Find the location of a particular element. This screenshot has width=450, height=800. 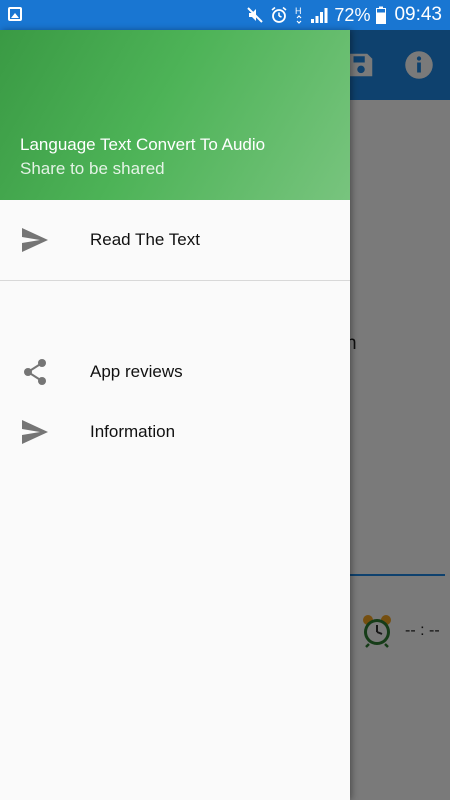

h-plus-icon: H is located at coordinates (298, 15).